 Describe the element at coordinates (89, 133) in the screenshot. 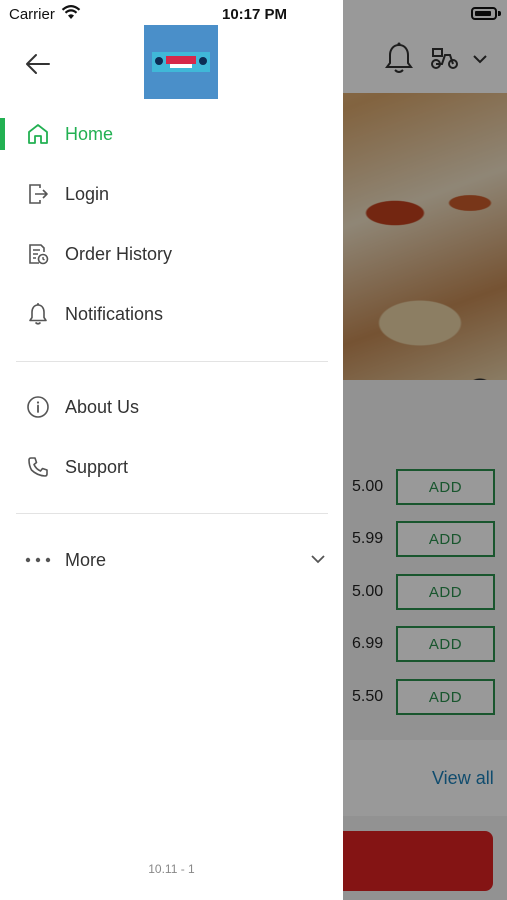

I see `menu-item-label: Home` at that location.